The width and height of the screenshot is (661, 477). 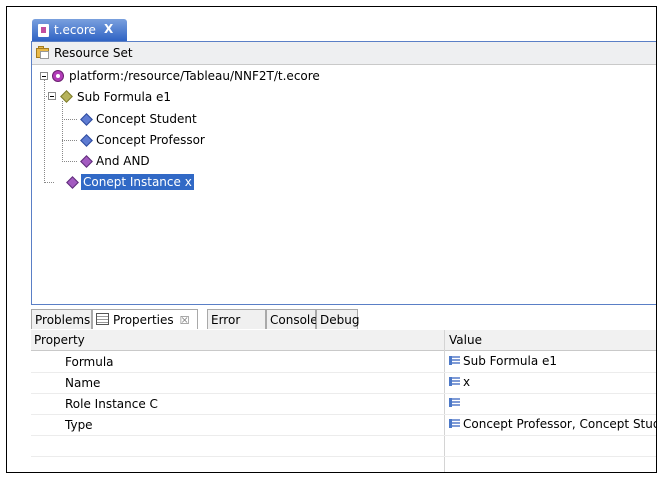 I want to click on property-name: Type, so click(x=79, y=425).